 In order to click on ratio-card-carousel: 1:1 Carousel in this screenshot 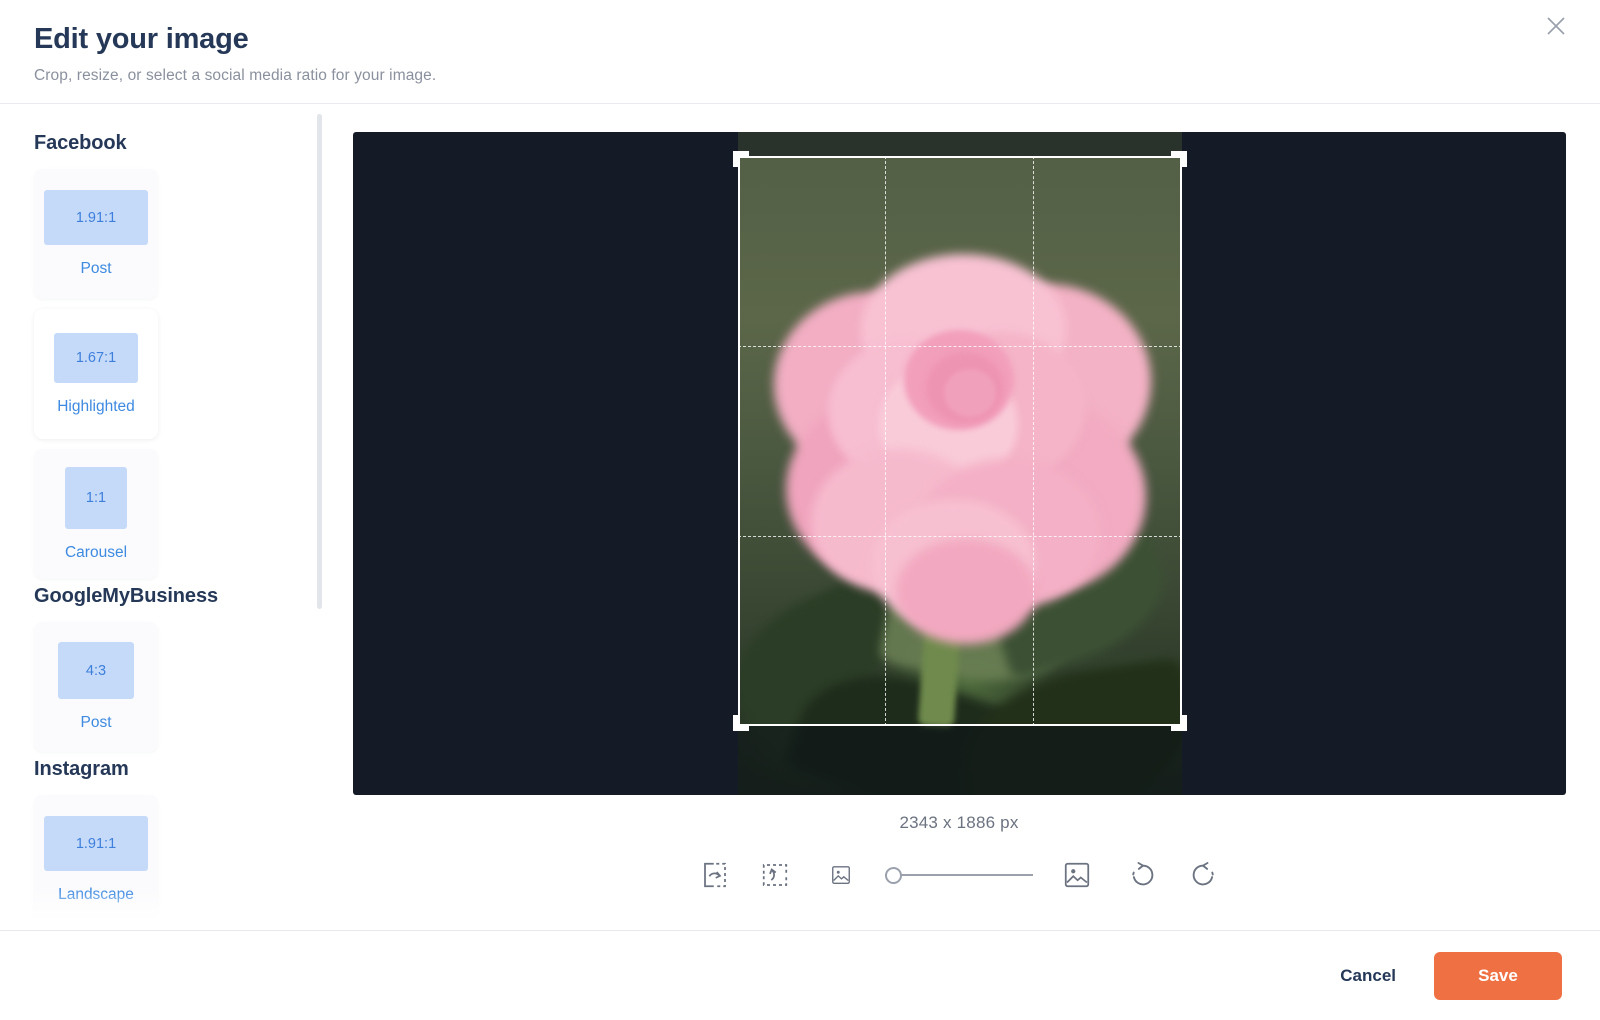, I will do `click(96, 514)`.